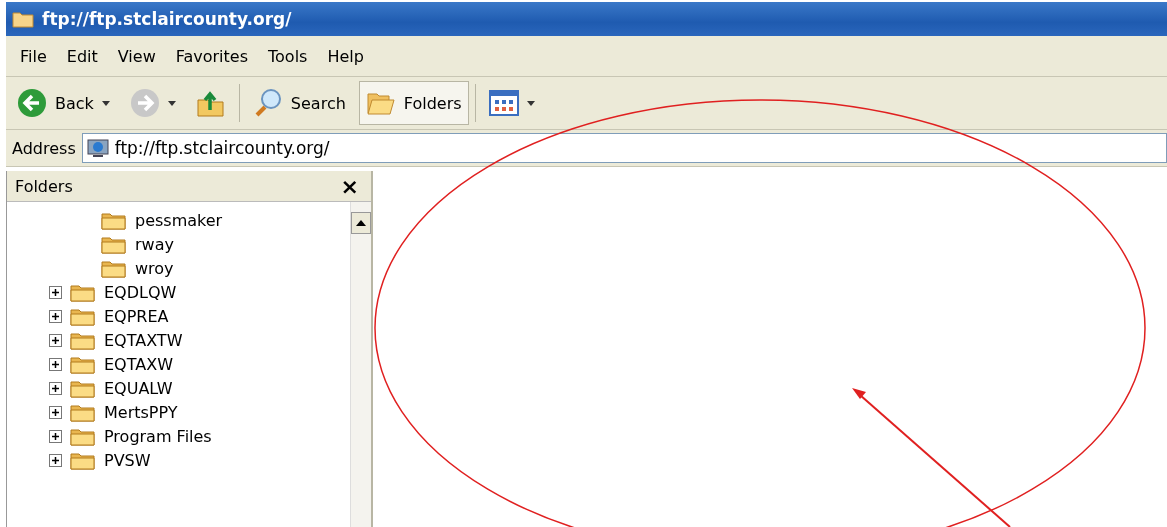  Describe the element at coordinates (624, 148) in the screenshot. I see `address-field: ftp://ftp.stclaircounty.org/` at that location.